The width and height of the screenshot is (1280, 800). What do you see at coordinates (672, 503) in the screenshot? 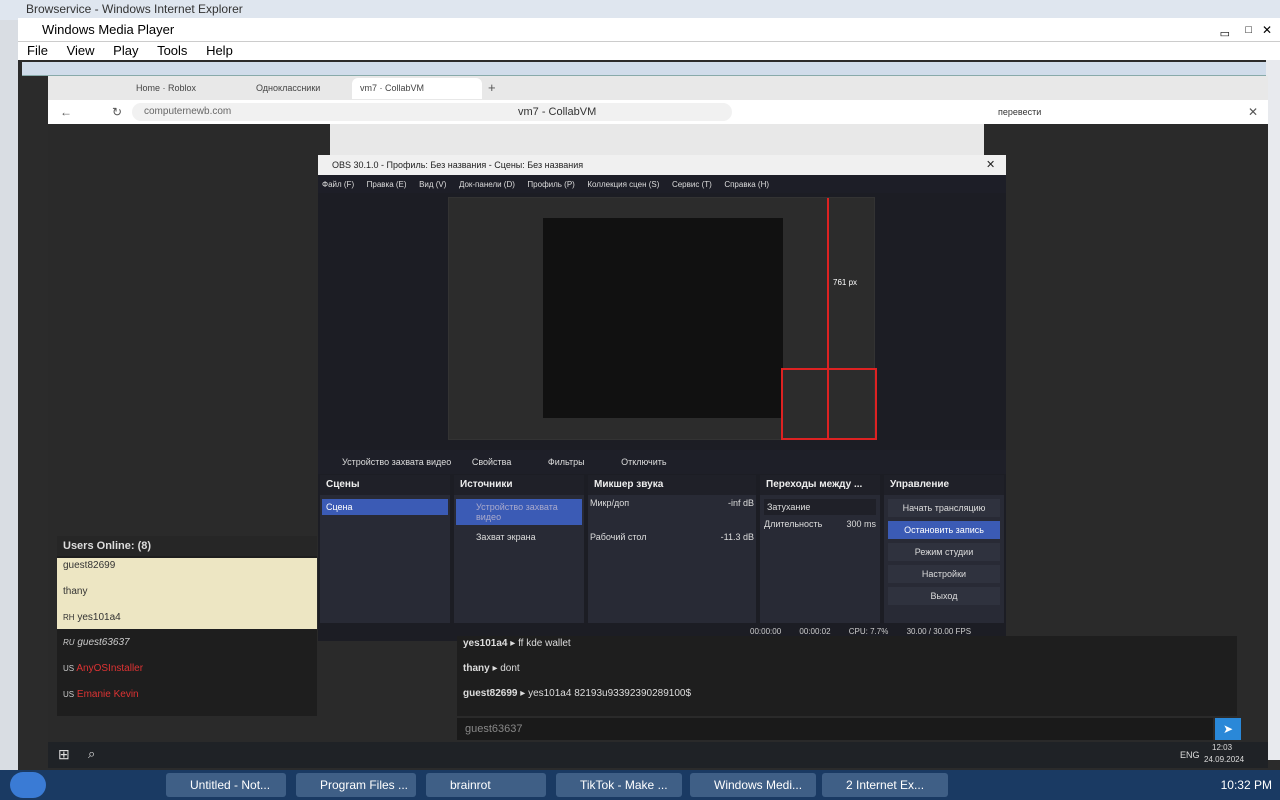
I see `mixer-track: Микр/доп -inf dB` at bounding box center [672, 503].